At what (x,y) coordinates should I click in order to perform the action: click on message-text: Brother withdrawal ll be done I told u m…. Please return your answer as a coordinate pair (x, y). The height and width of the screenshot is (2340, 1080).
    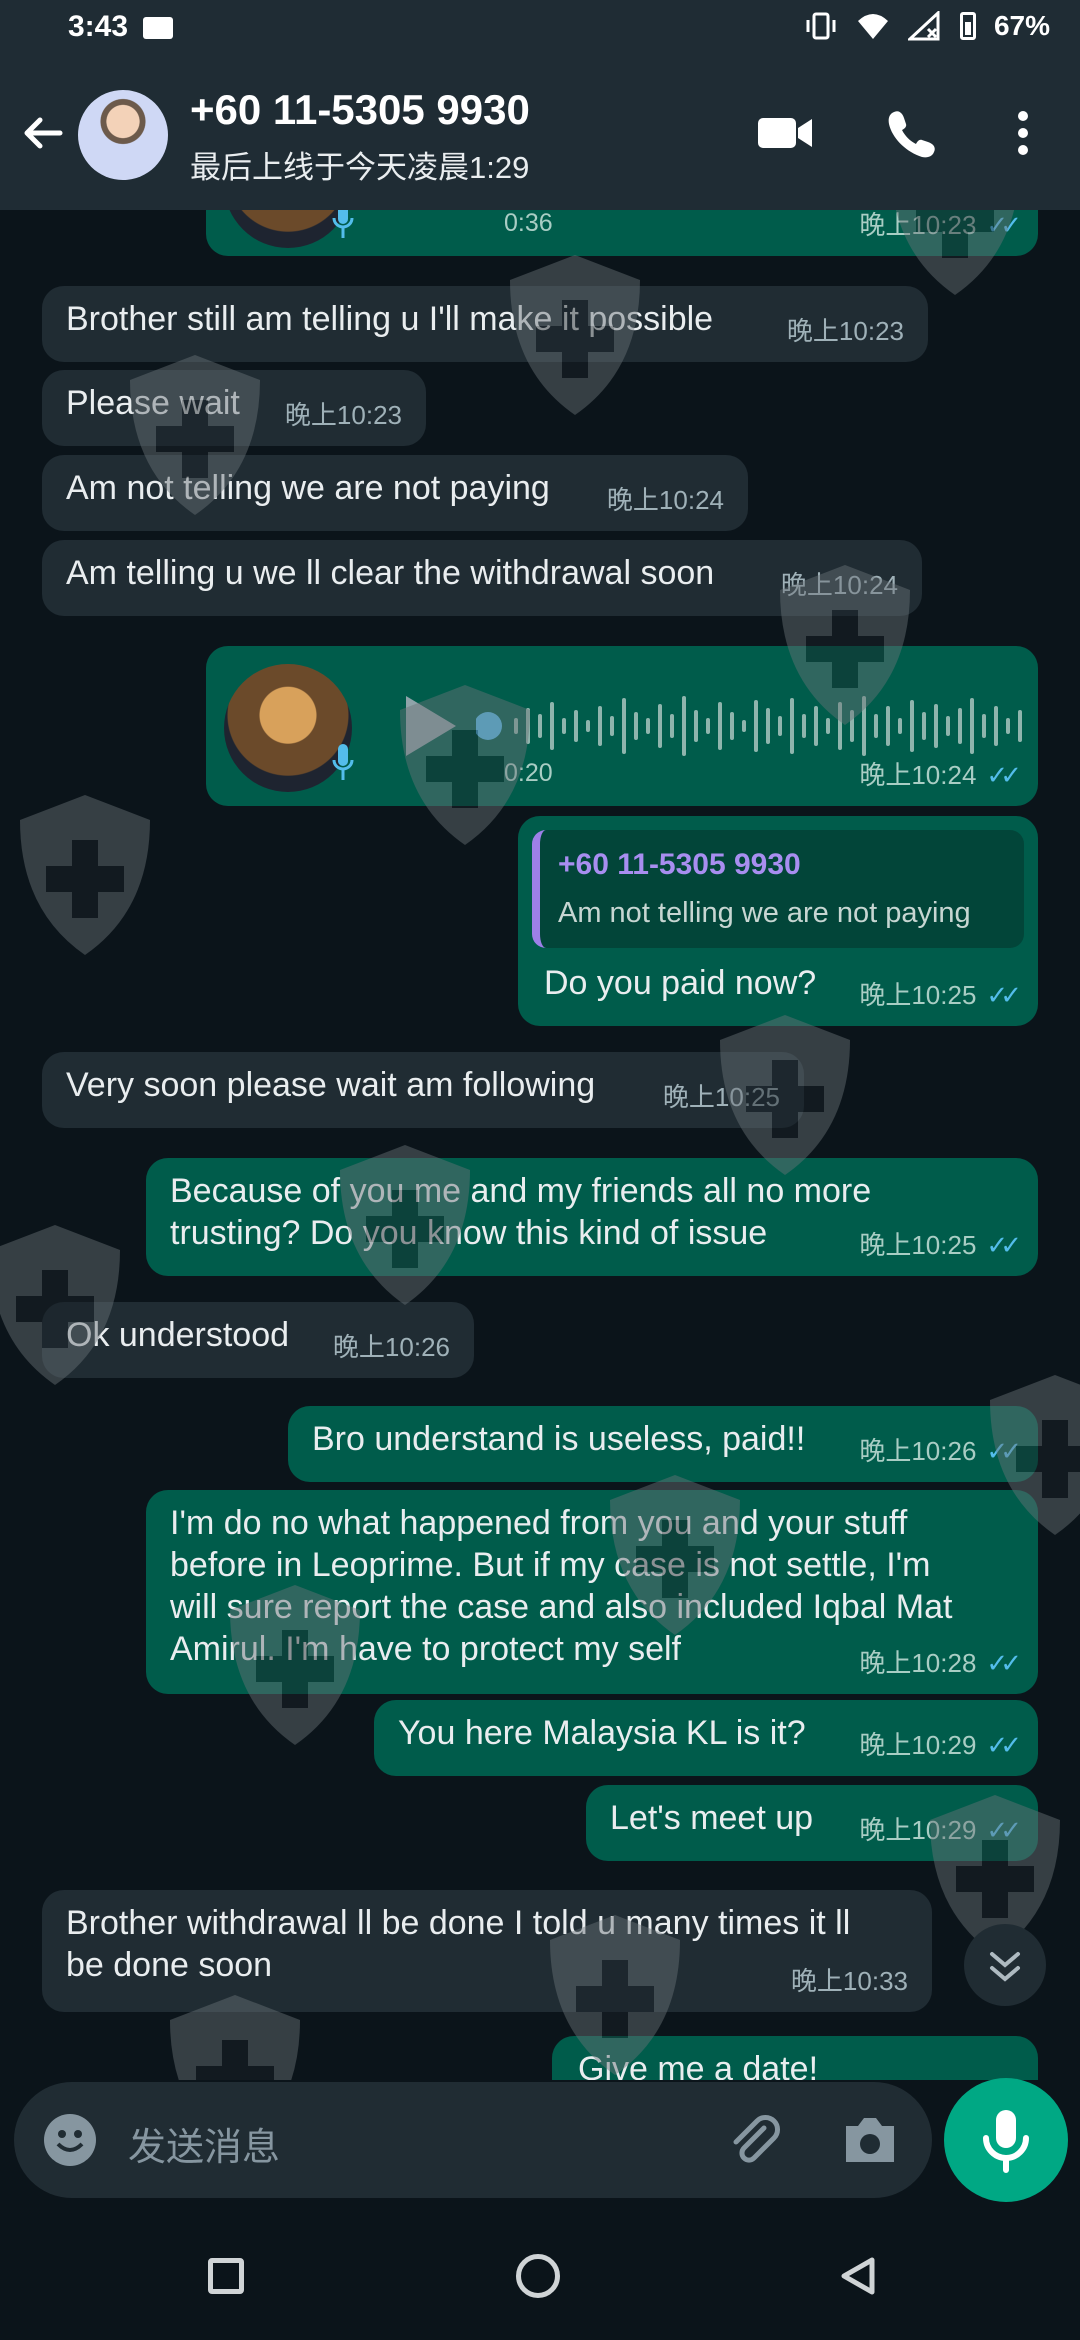
    Looking at the image, I should click on (458, 1944).